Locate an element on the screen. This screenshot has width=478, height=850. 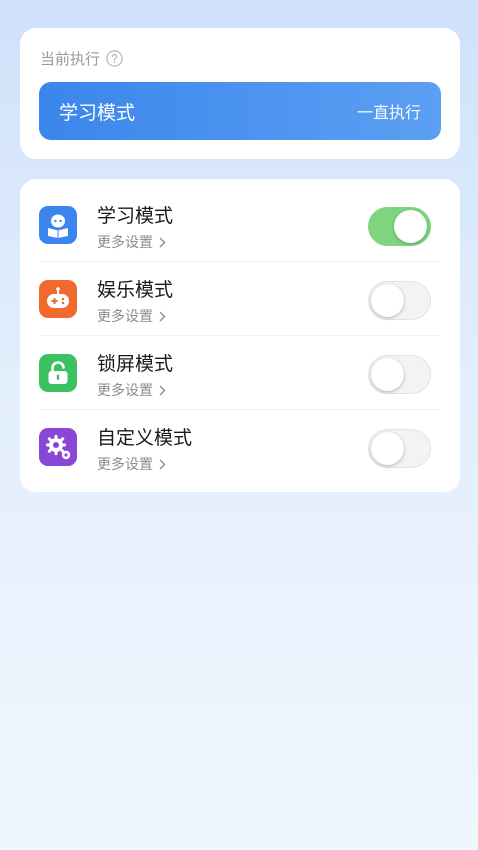
mode-row-lock: 锁屏模式 更多设置 is located at coordinates (240, 373).